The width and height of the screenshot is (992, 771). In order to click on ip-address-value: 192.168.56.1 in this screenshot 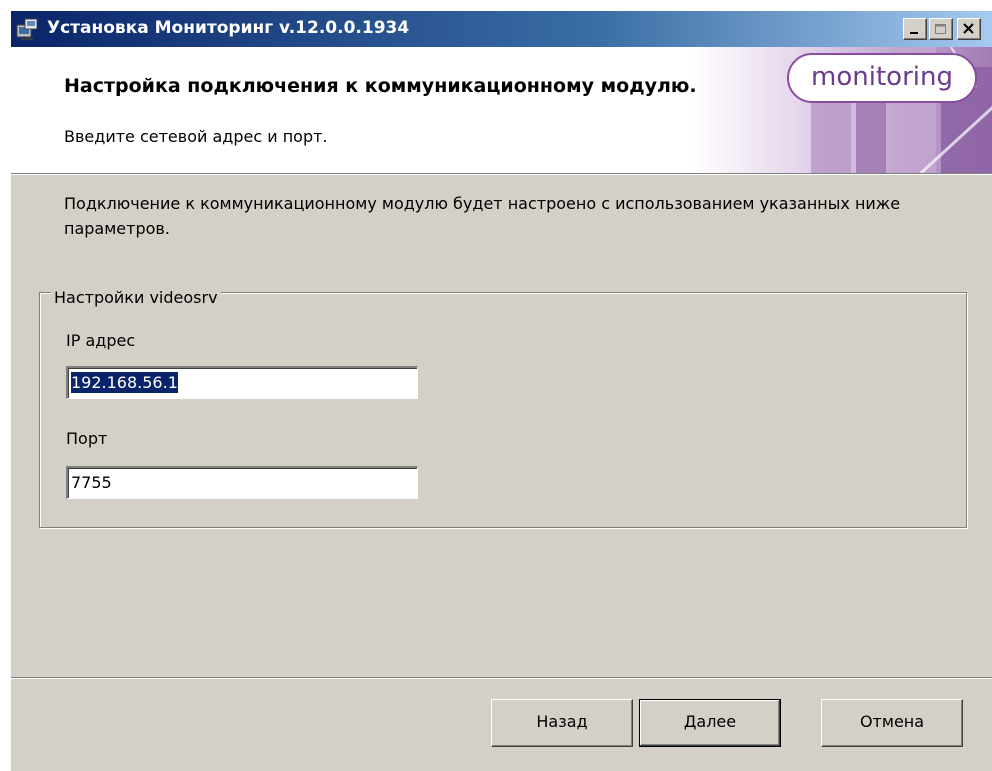, I will do `click(124, 382)`.